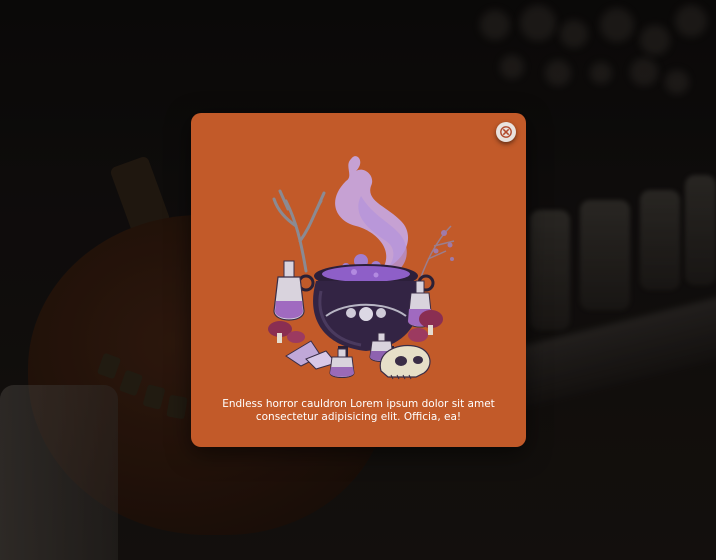 This screenshot has height=560, width=716. What do you see at coordinates (286, 332) in the screenshot?
I see `mushrooms-left` at bounding box center [286, 332].